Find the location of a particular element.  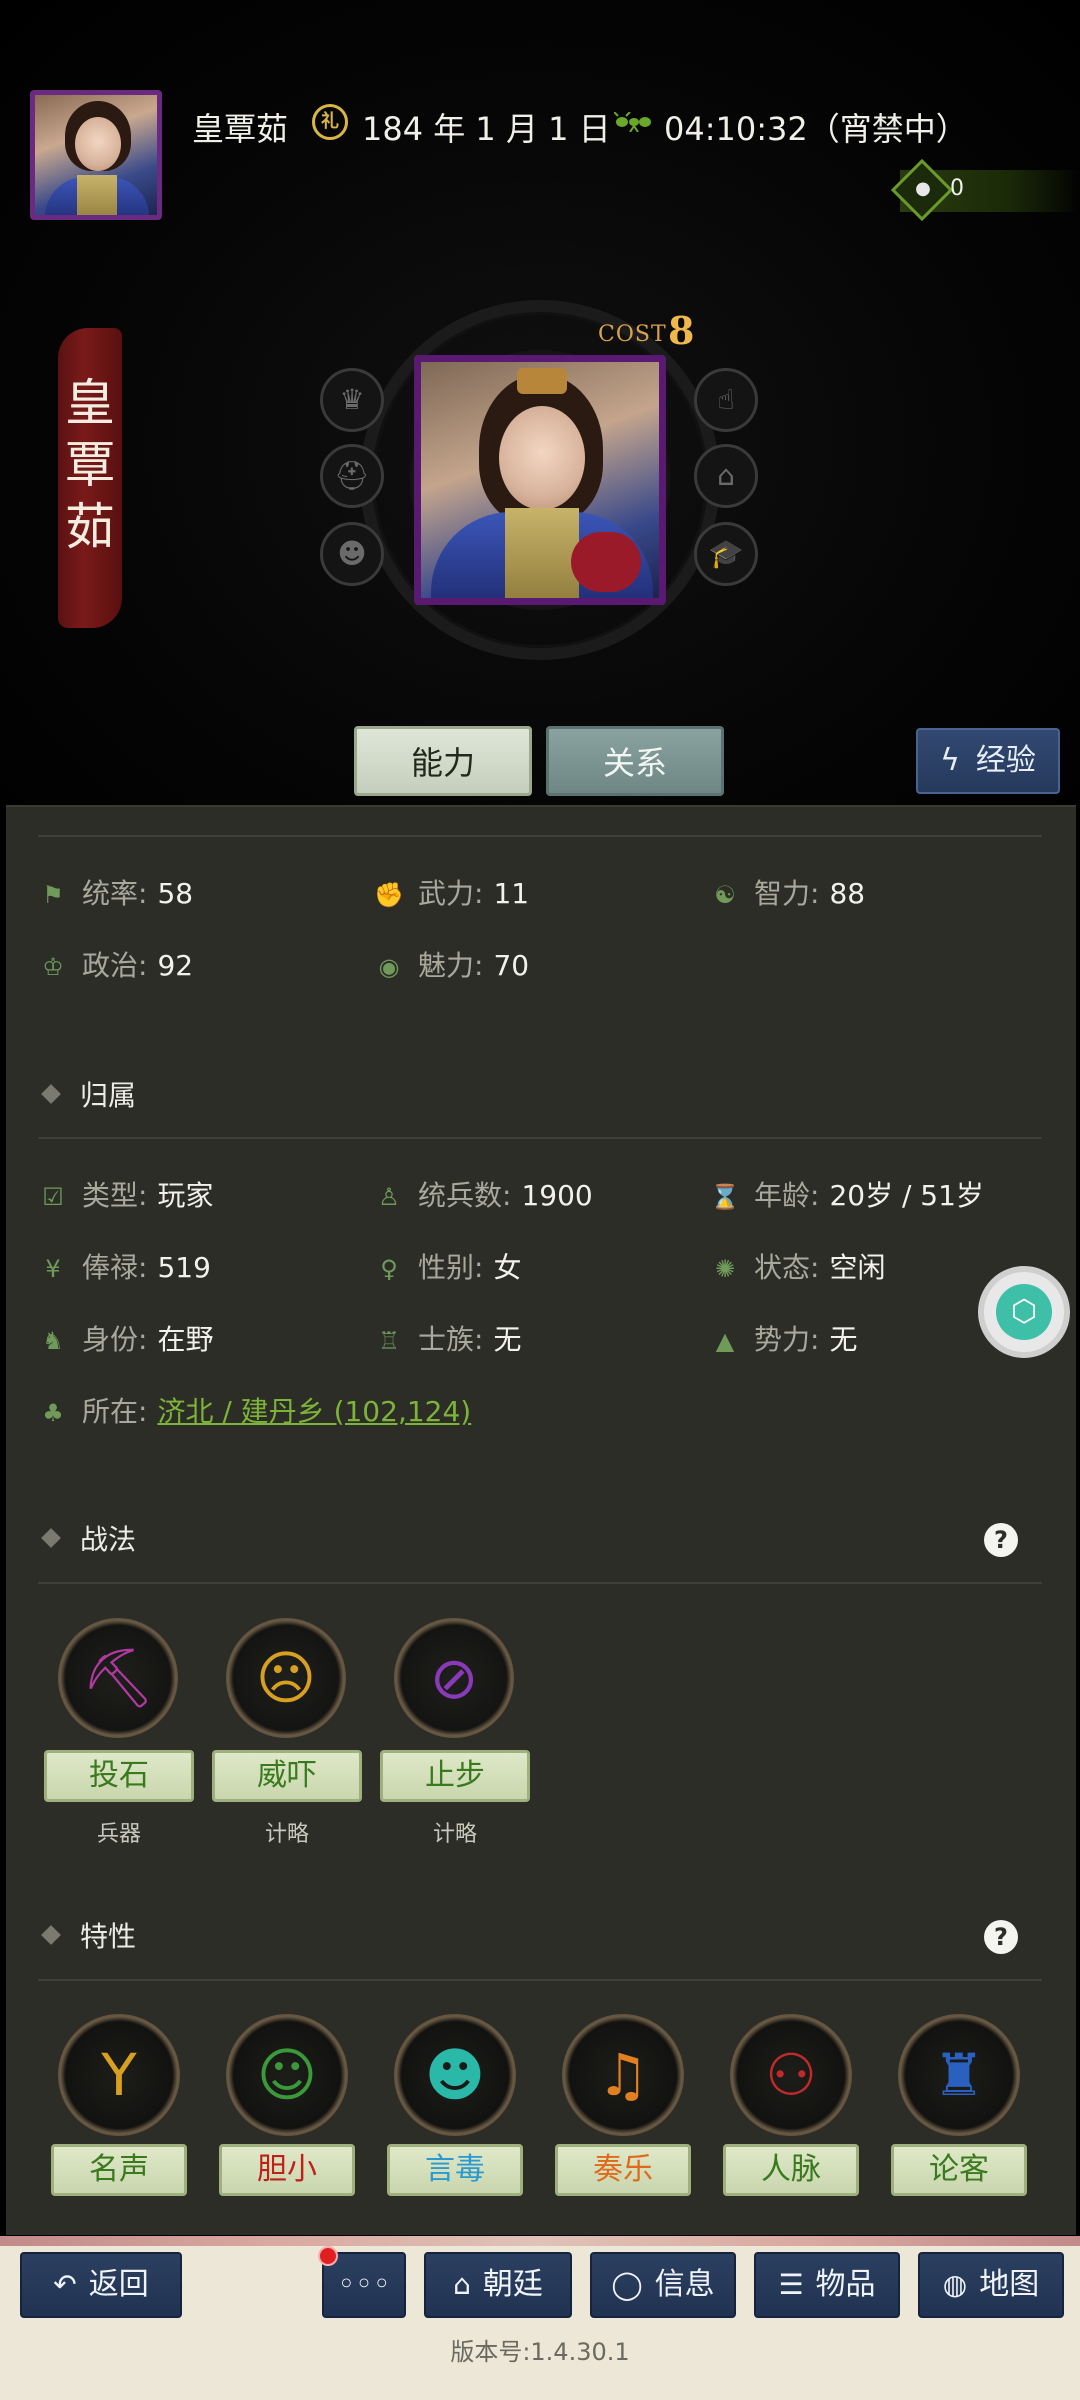

stat-politics: ♔ 政治: 92 is located at coordinates (115, 966).